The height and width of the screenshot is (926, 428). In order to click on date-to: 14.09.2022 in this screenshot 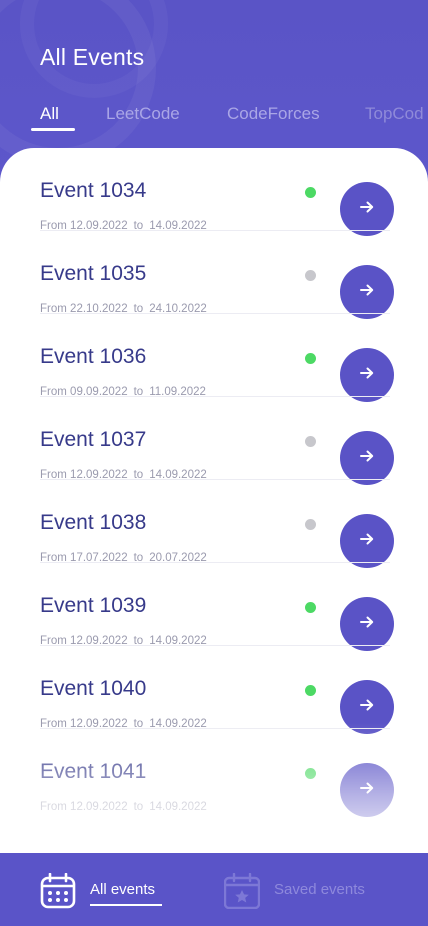, I will do `click(178, 807)`.